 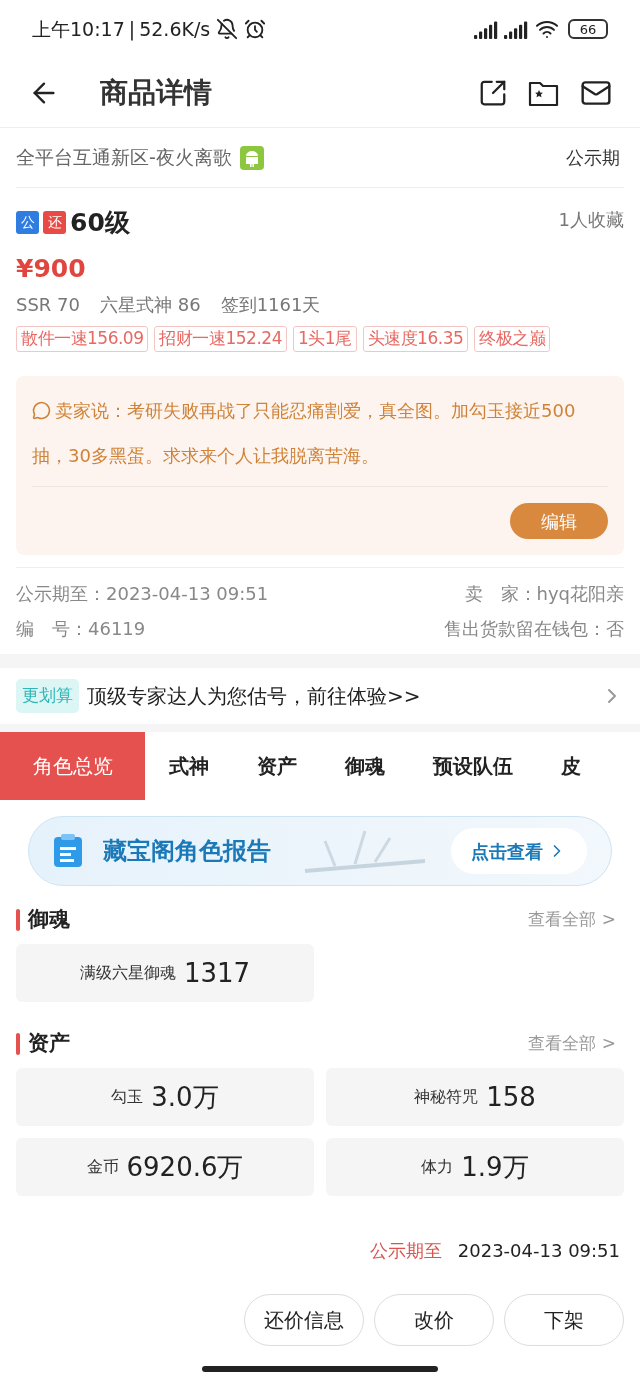 What do you see at coordinates (185, 1097) in the screenshot?
I see `stat-value: 3.0万` at bounding box center [185, 1097].